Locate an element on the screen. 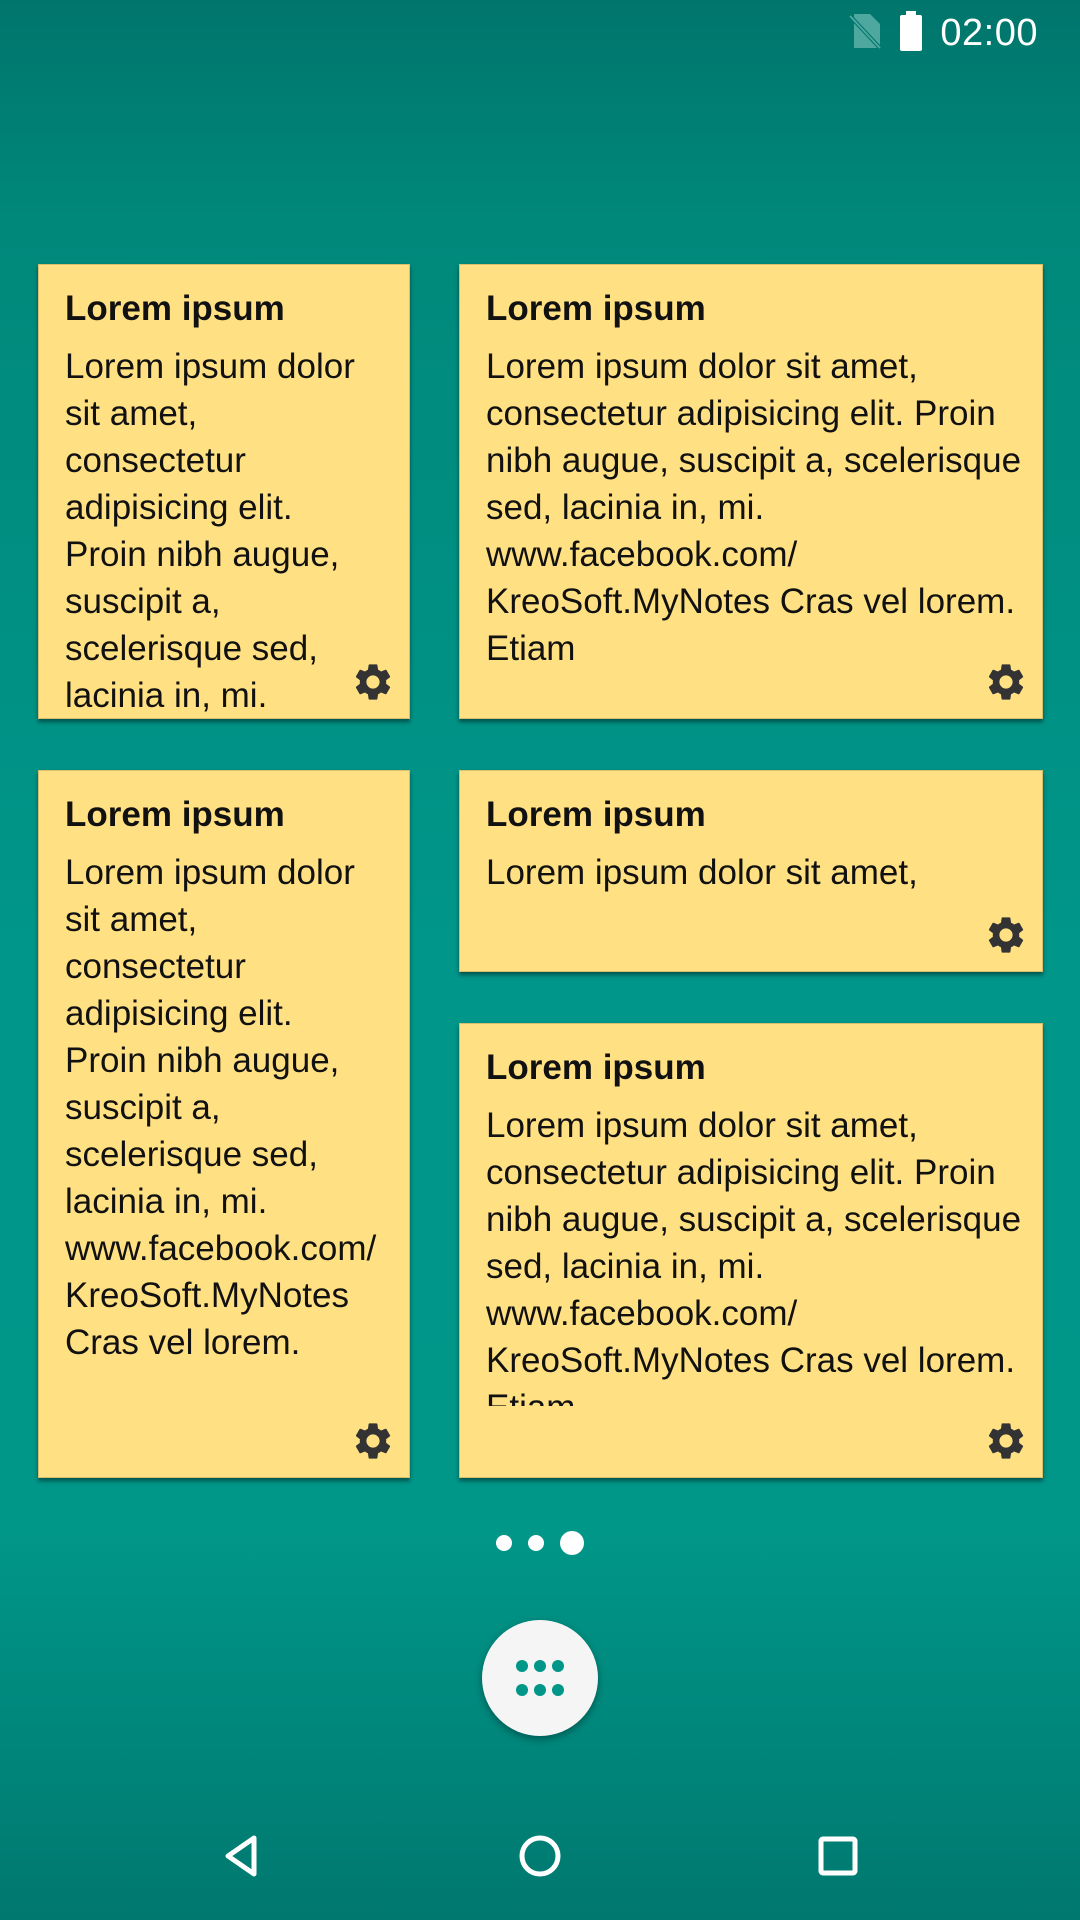 The height and width of the screenshot is (1920, 1080). page-indicator is located at coordinates (540, 1543).